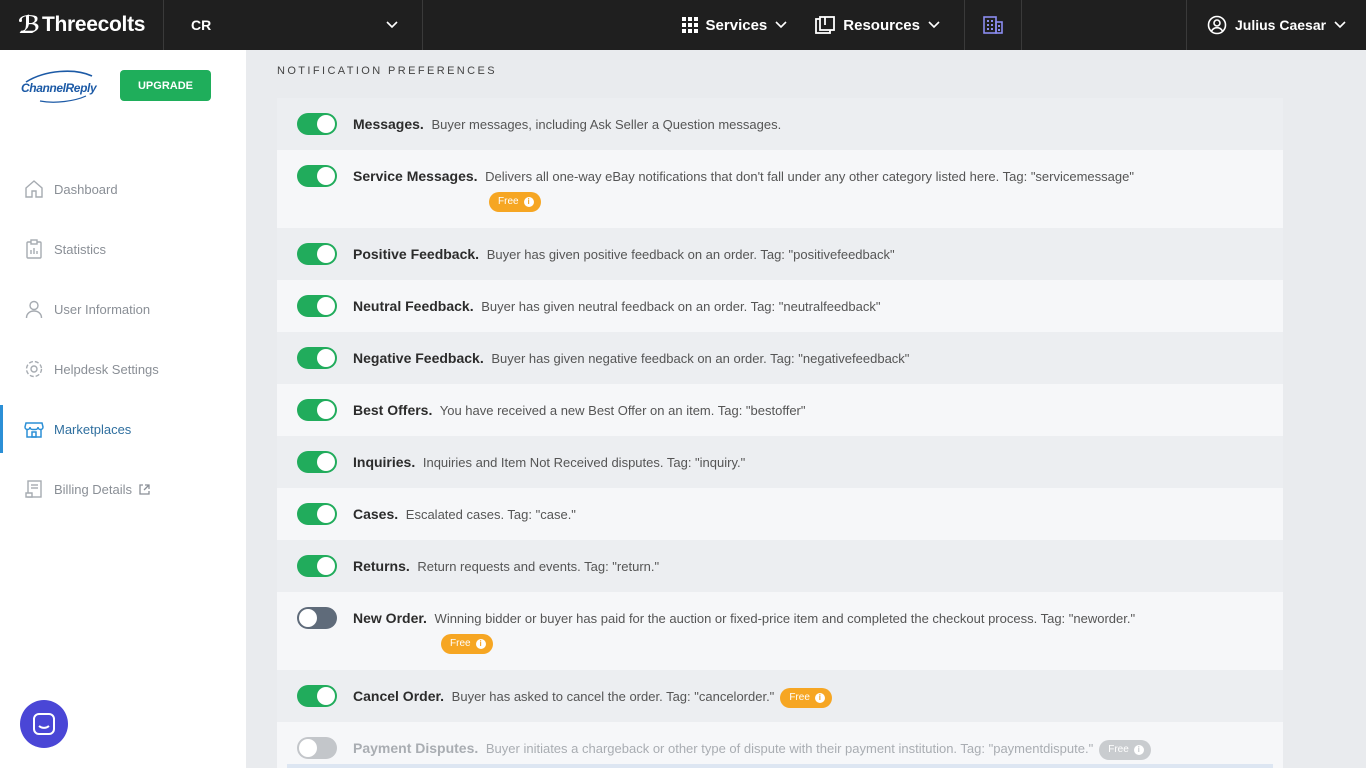 The width and height of the screenshot is (1366, 768). What do you see at coordinates (34, 369) in the screenshot?
I see `gear-icon` at bounding box center [34, 369].